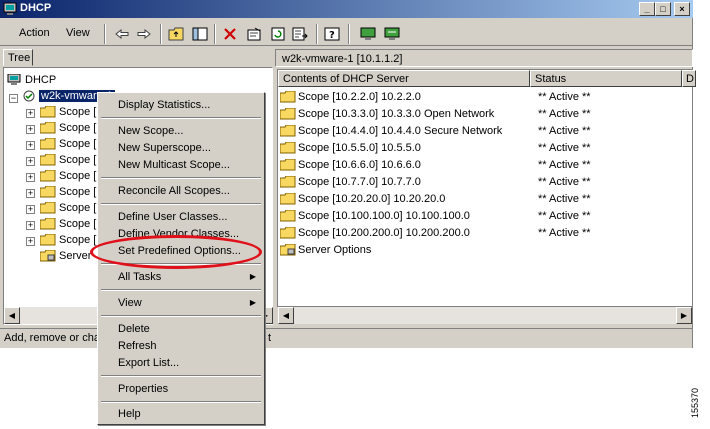 The image size is (710, 429). Describe the element at coordinates (485, 148) in the screenshot. I see `table-row: Scope [10.5.5.0] 10.5.5.0 ** Active **` at that location.